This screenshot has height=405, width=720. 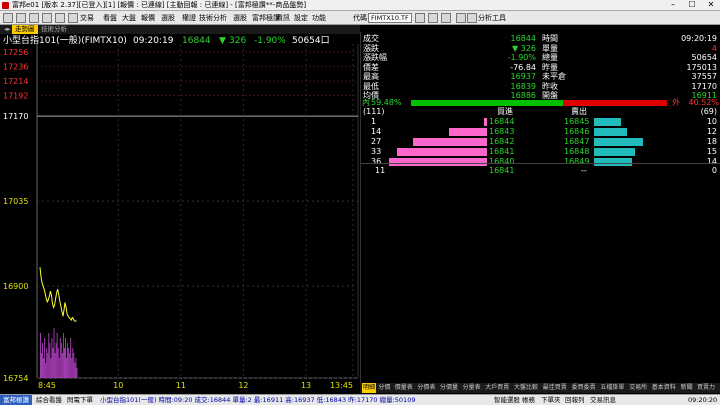 I want to click on home-icon, so click(x=8, y=18).